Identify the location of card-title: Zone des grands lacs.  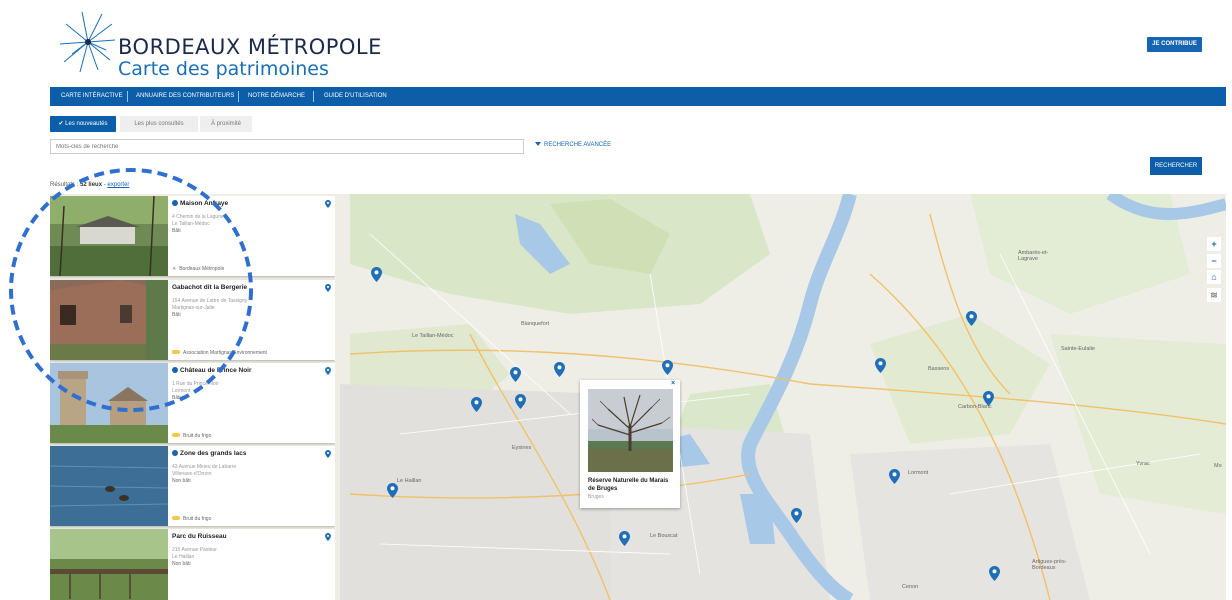
(209, 453).